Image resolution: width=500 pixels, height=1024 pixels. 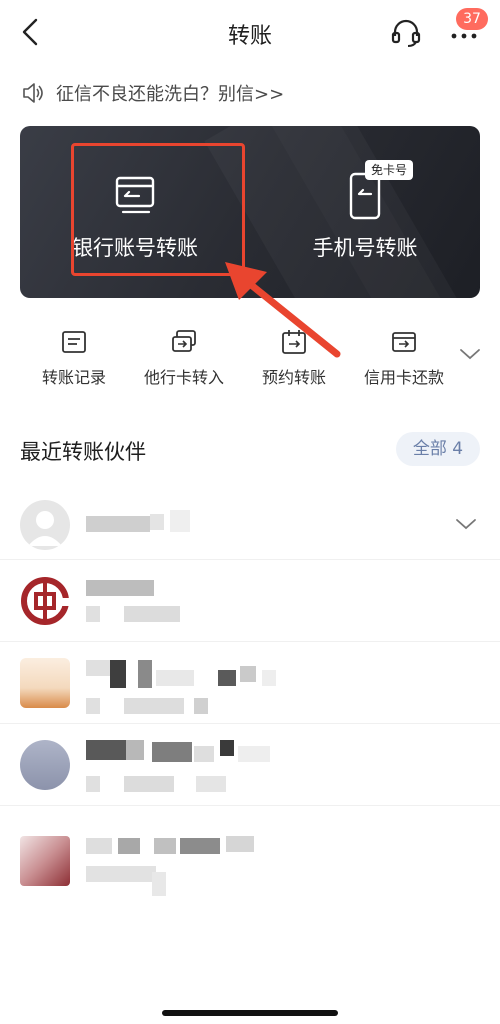 I want to click on quick-action-scheduled-transfer: 预约转账, so click(x=294, y=353).